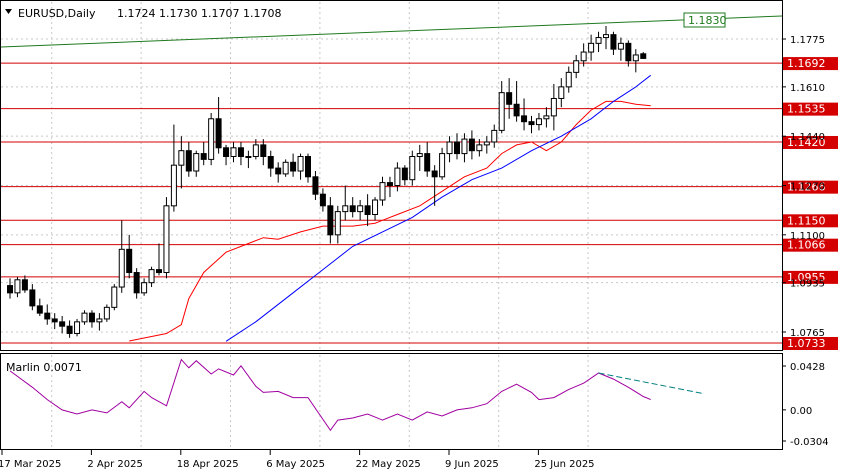 This screenshot has height=474, width=841. What do you see at coordinates (806, 220) in the screenshot?
I see `level-price-label: 1.1150` at bounding box center [806, 220].